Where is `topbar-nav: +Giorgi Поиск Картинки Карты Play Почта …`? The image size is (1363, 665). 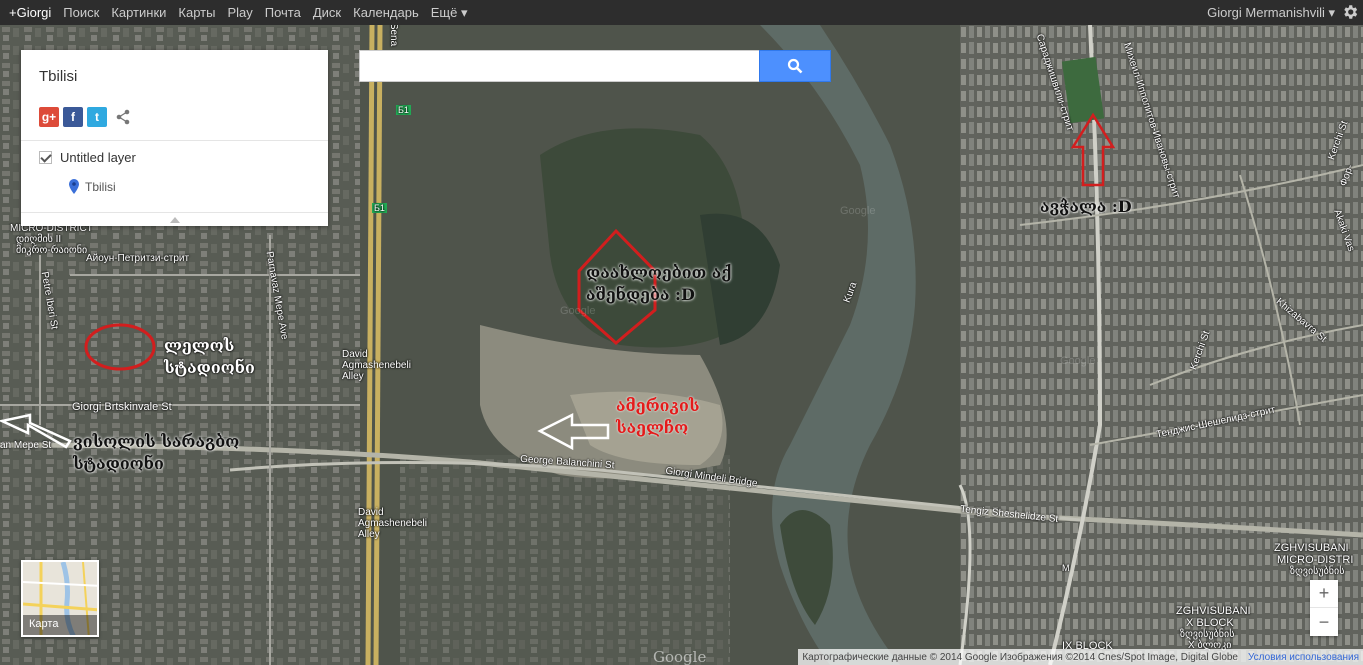
topbar-nav: +Giorgi Поиск Картинки Карты Play Почта … is located at coordinates (237, 13).